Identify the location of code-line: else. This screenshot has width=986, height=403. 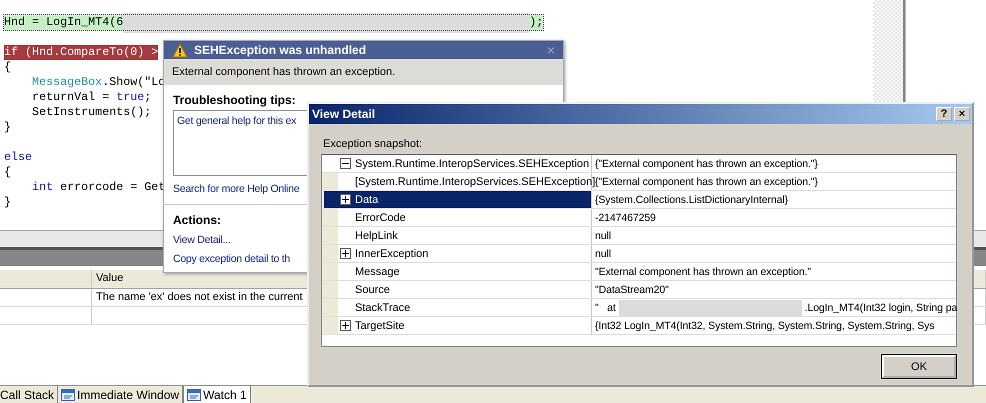
(18, 157).